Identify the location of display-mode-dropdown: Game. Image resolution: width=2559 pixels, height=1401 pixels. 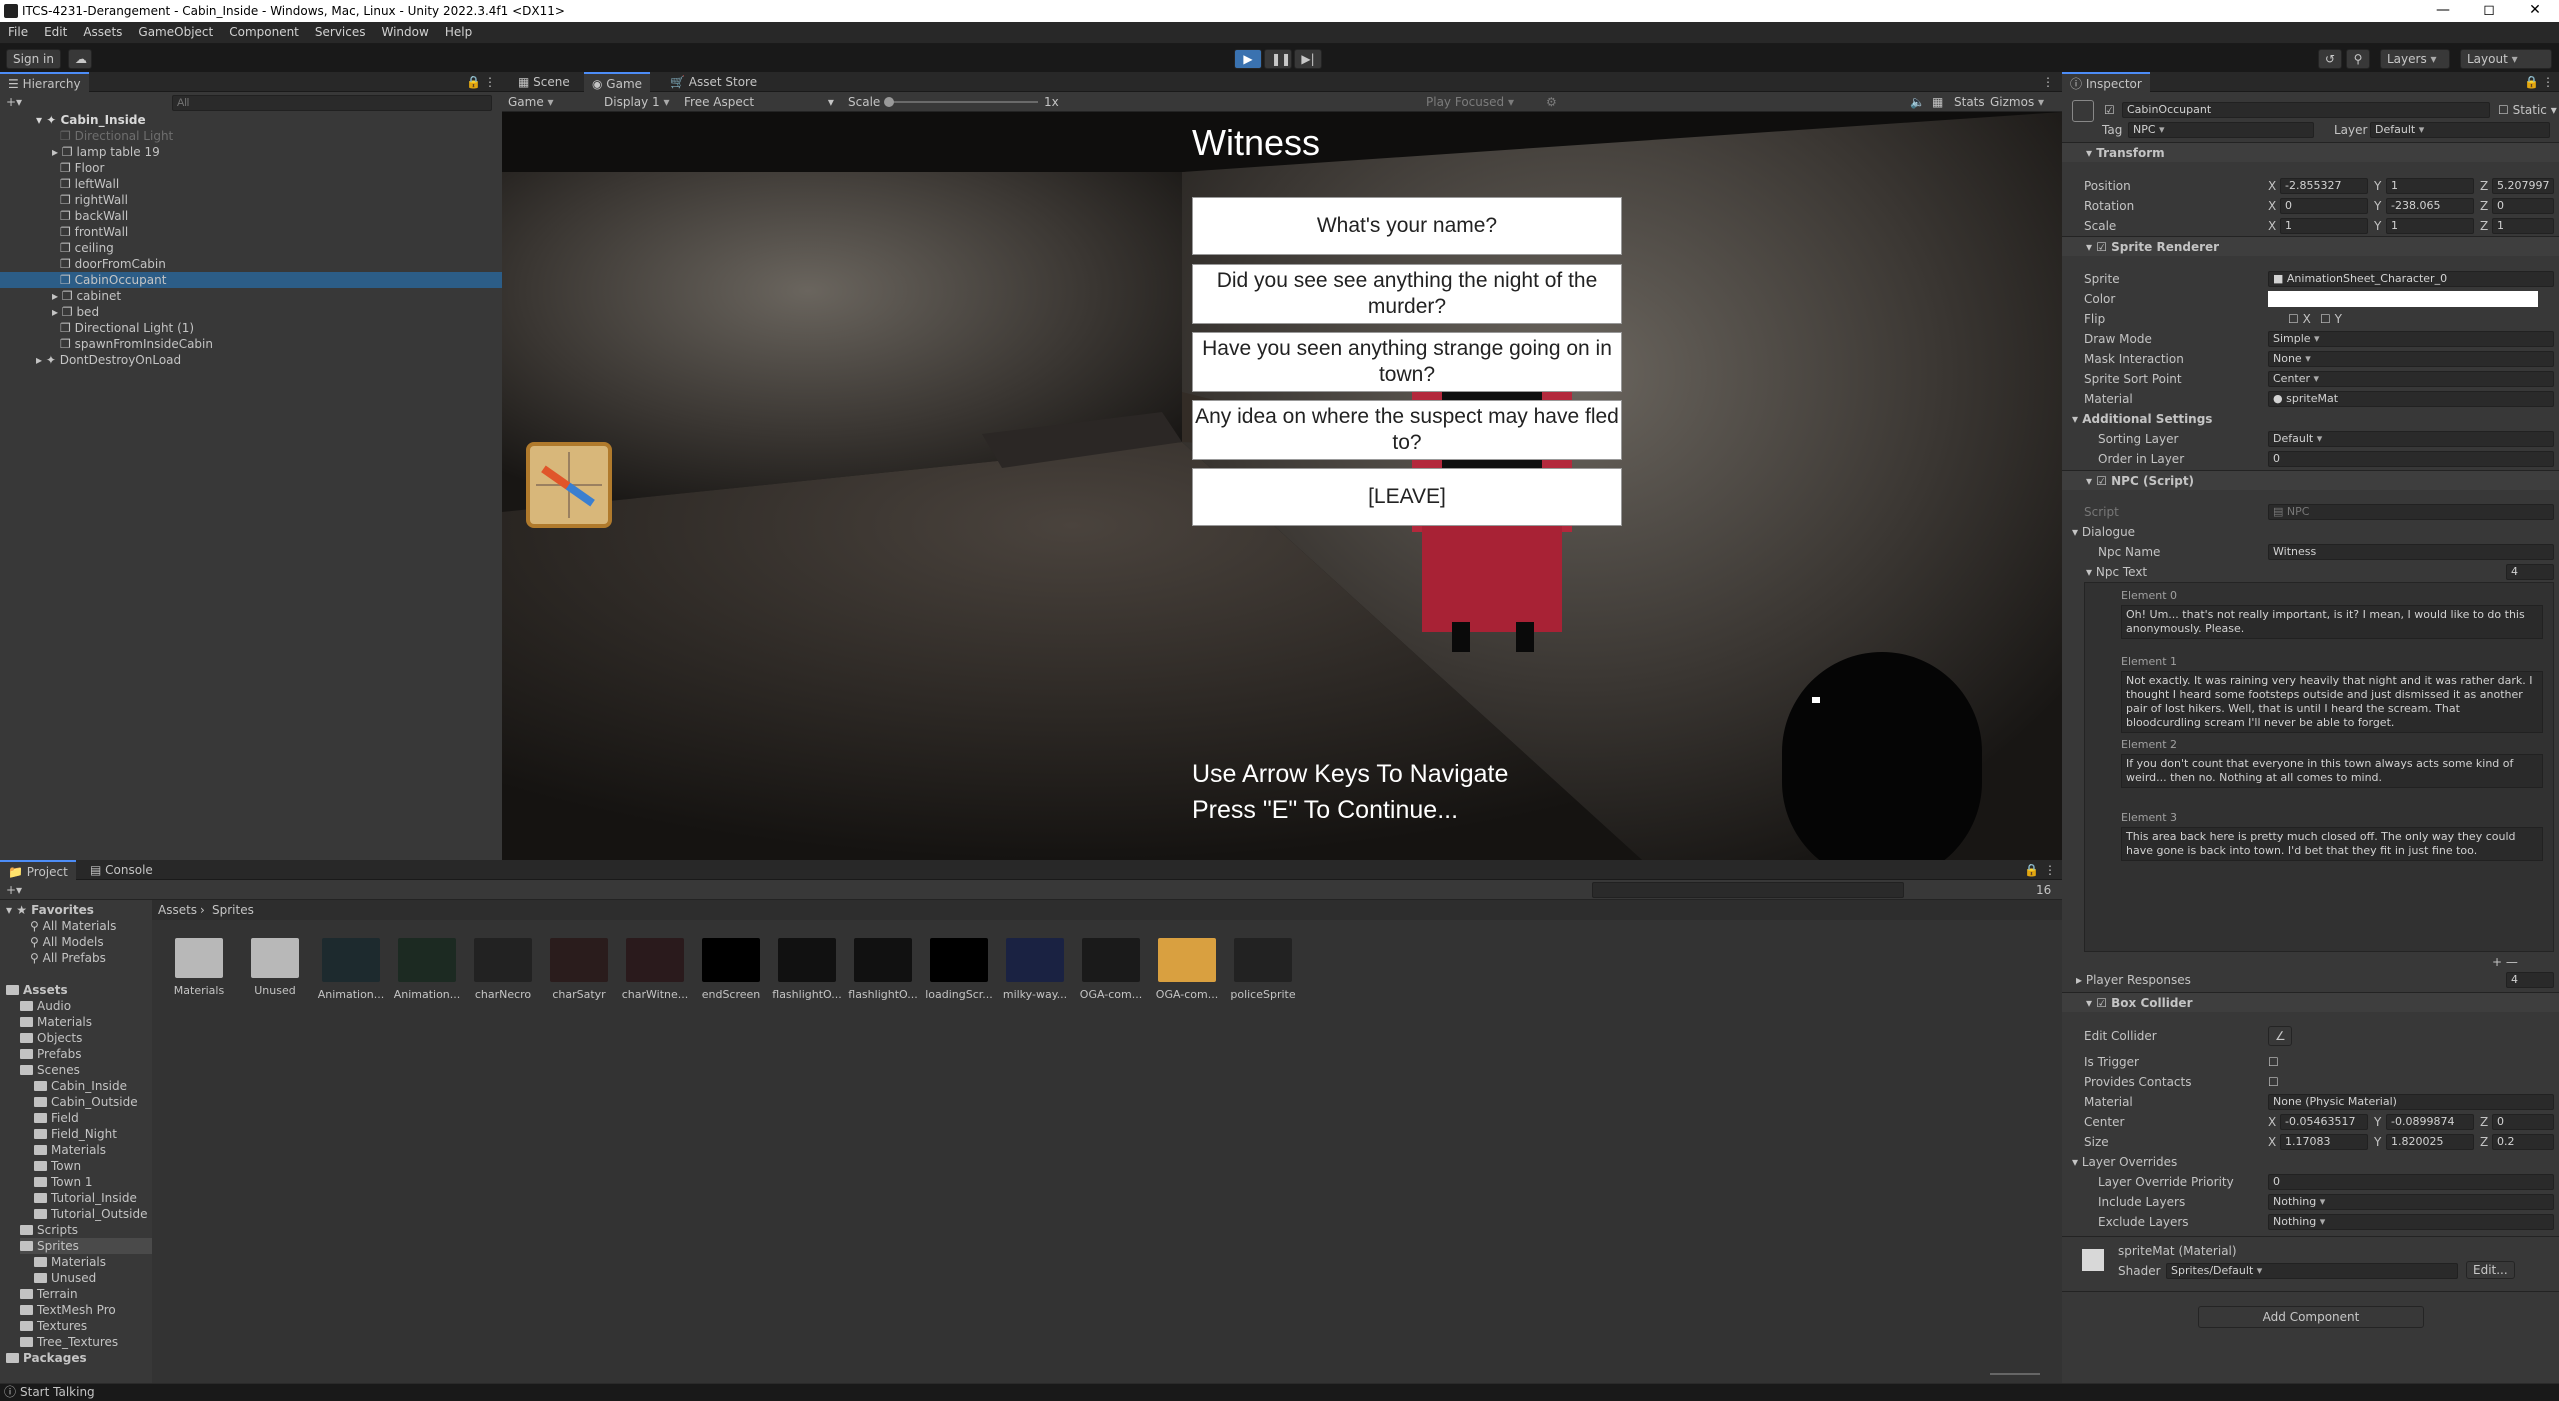
(531, 102).